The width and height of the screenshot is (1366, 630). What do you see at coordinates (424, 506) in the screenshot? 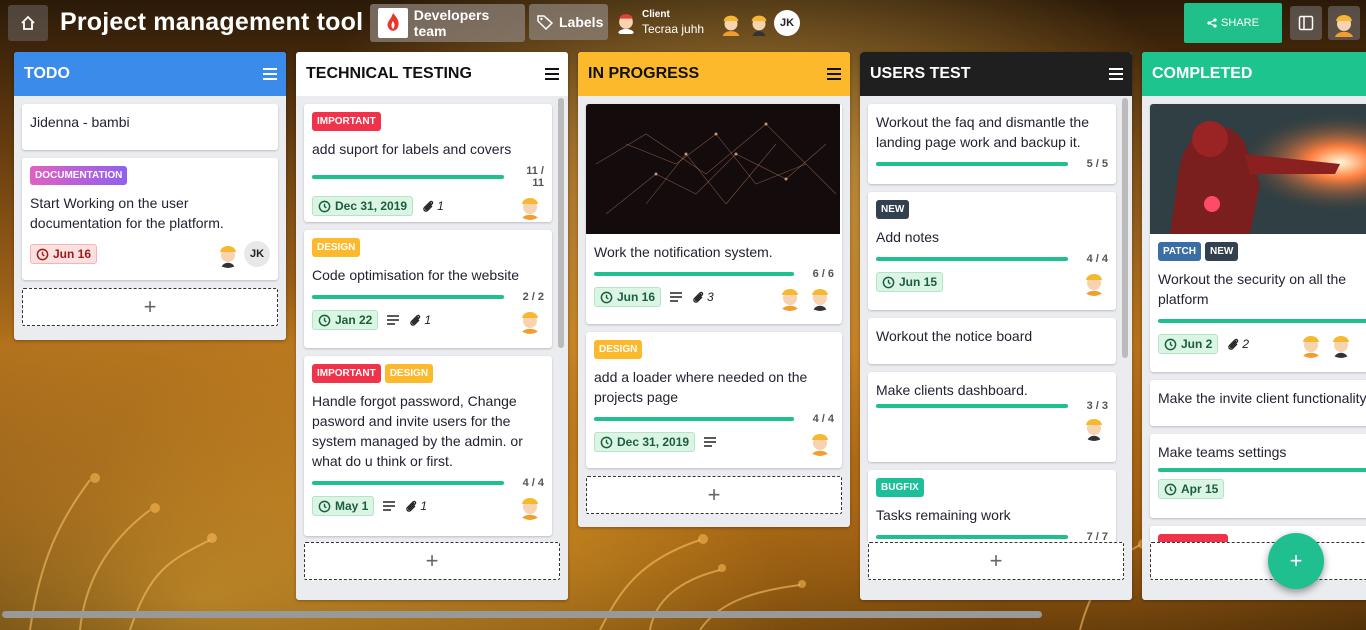
I see `attachment-count: 1` at bounding box center [424, 506].